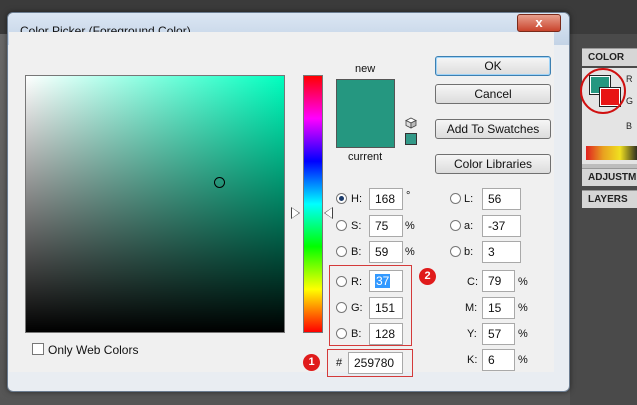 Image resolution: width=637 pixels, height=405 pixels. I want to click on close-button: x, so click(539, 23).